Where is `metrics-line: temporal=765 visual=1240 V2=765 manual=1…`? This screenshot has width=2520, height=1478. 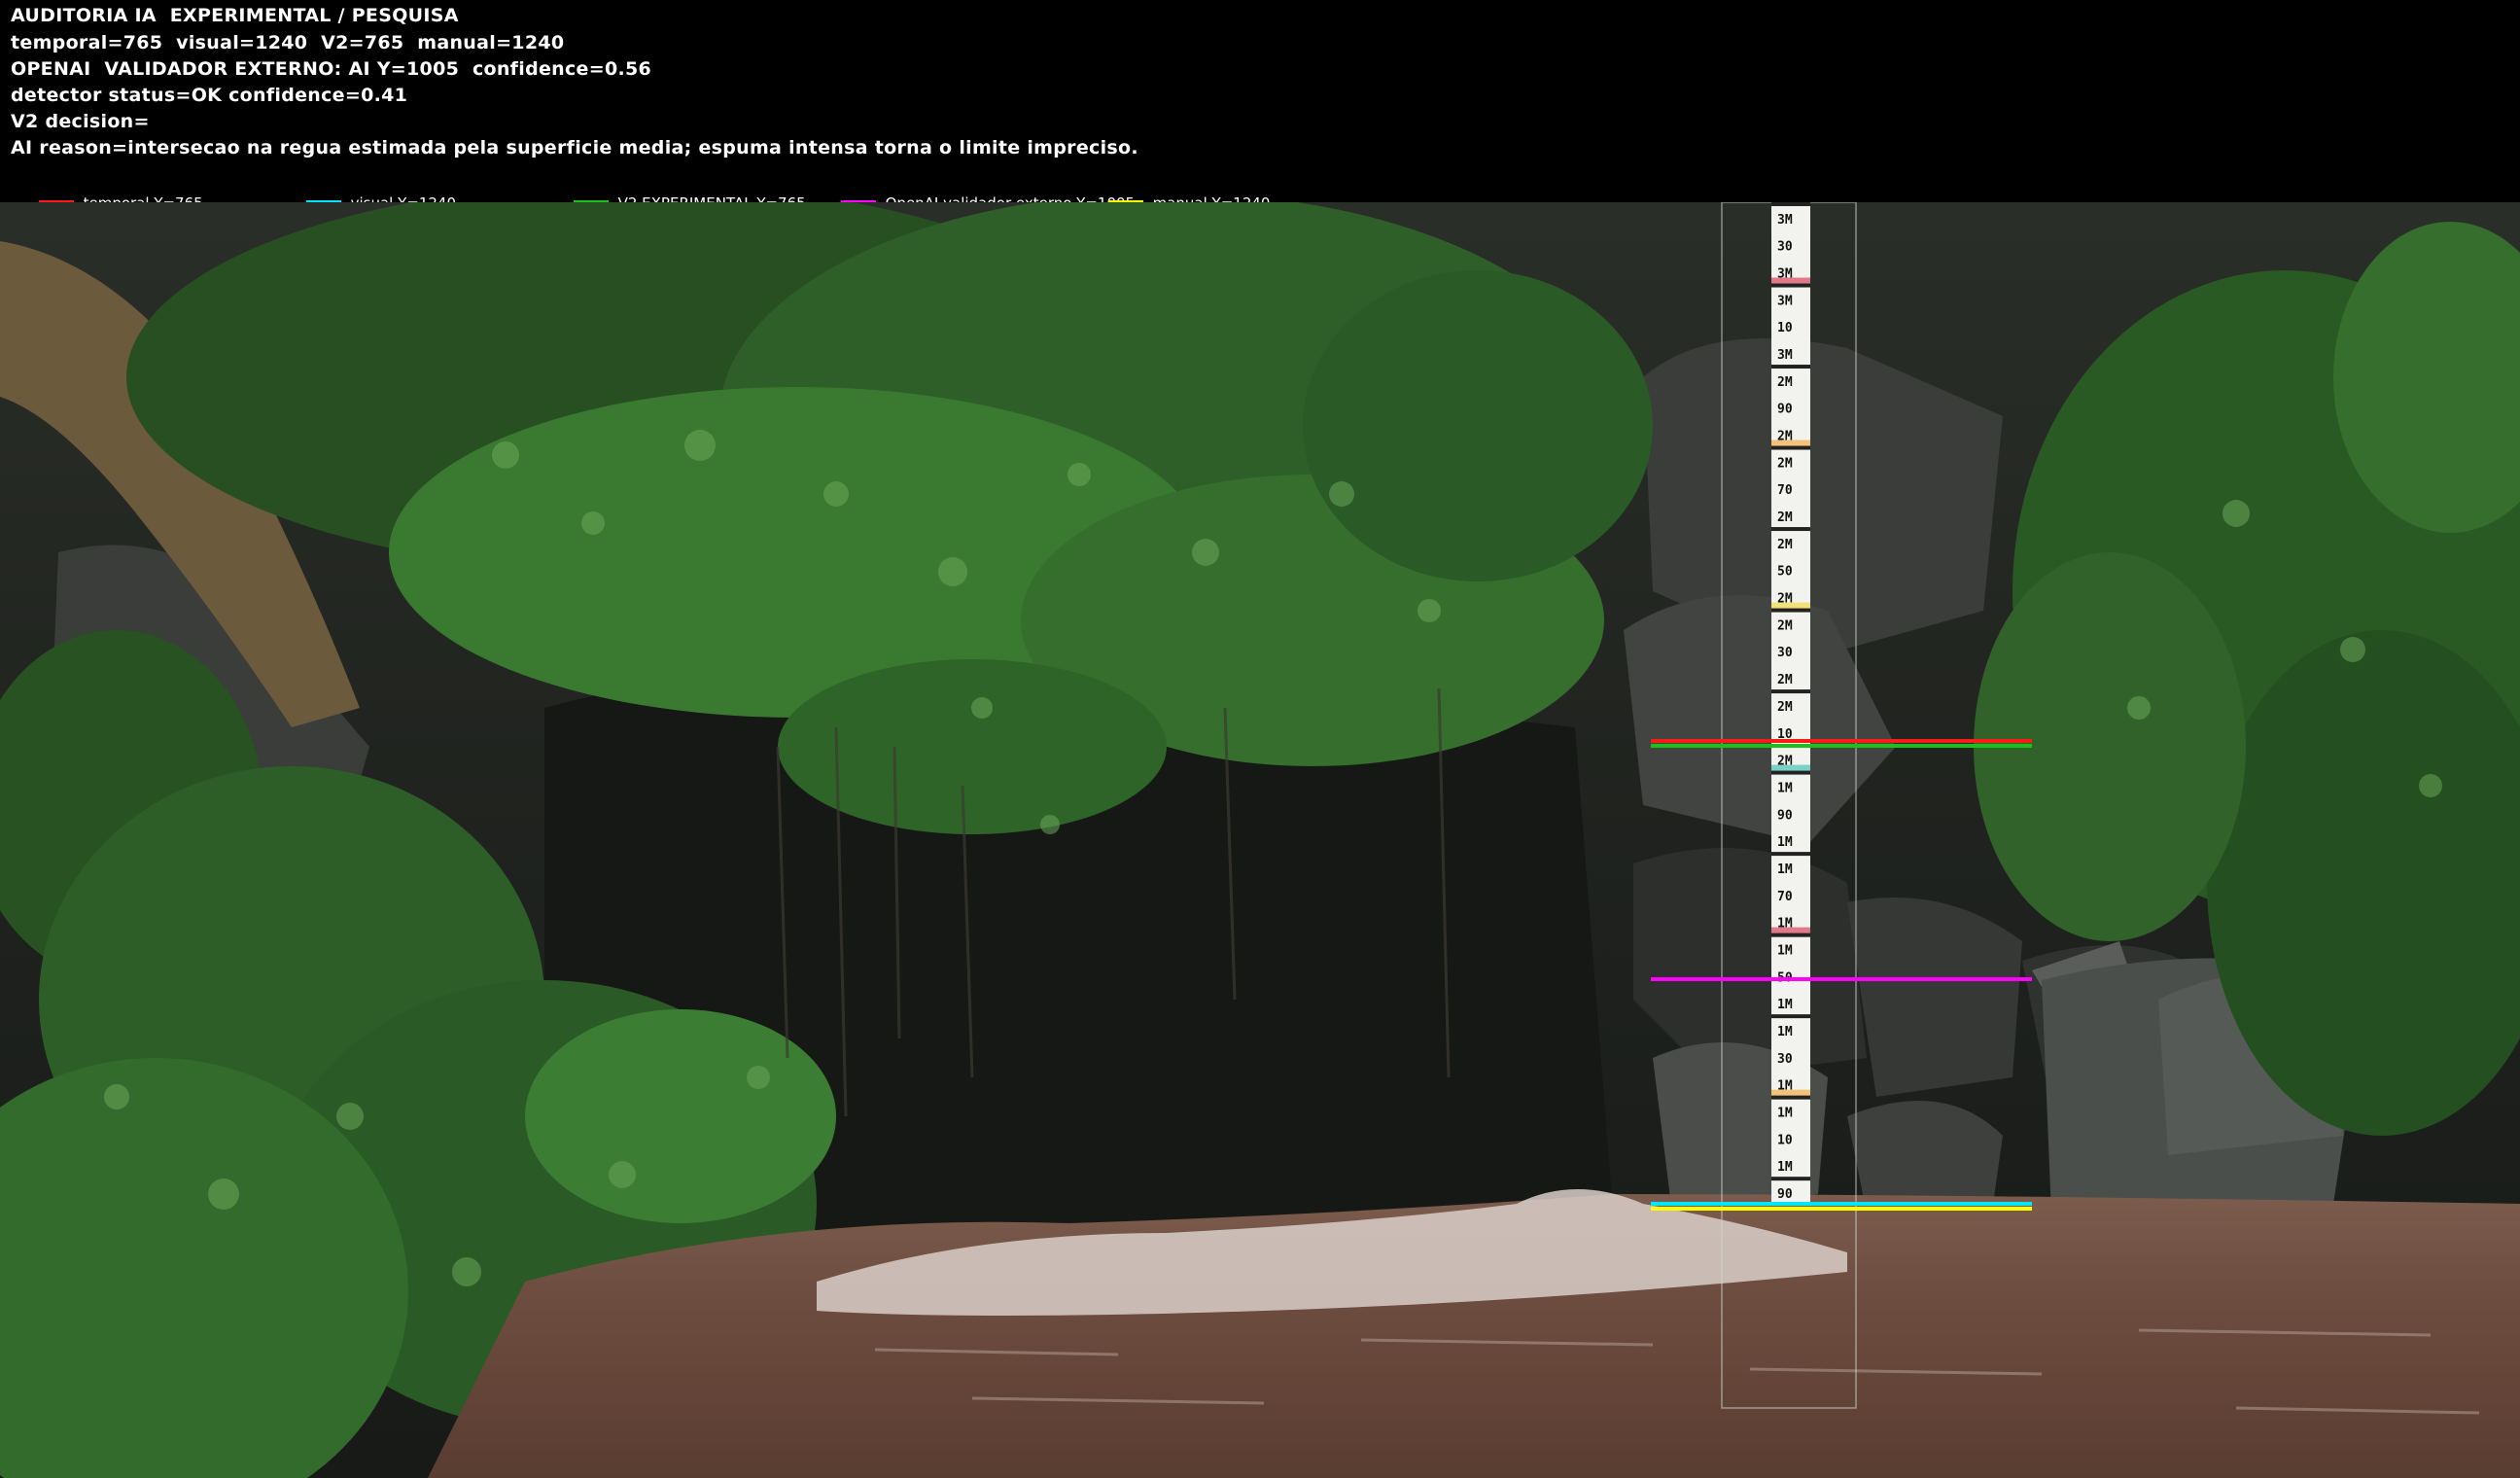
metrics-line: temporal=765 visual=1240 V2=765 manual=1… is located at coordinates (288, 42).